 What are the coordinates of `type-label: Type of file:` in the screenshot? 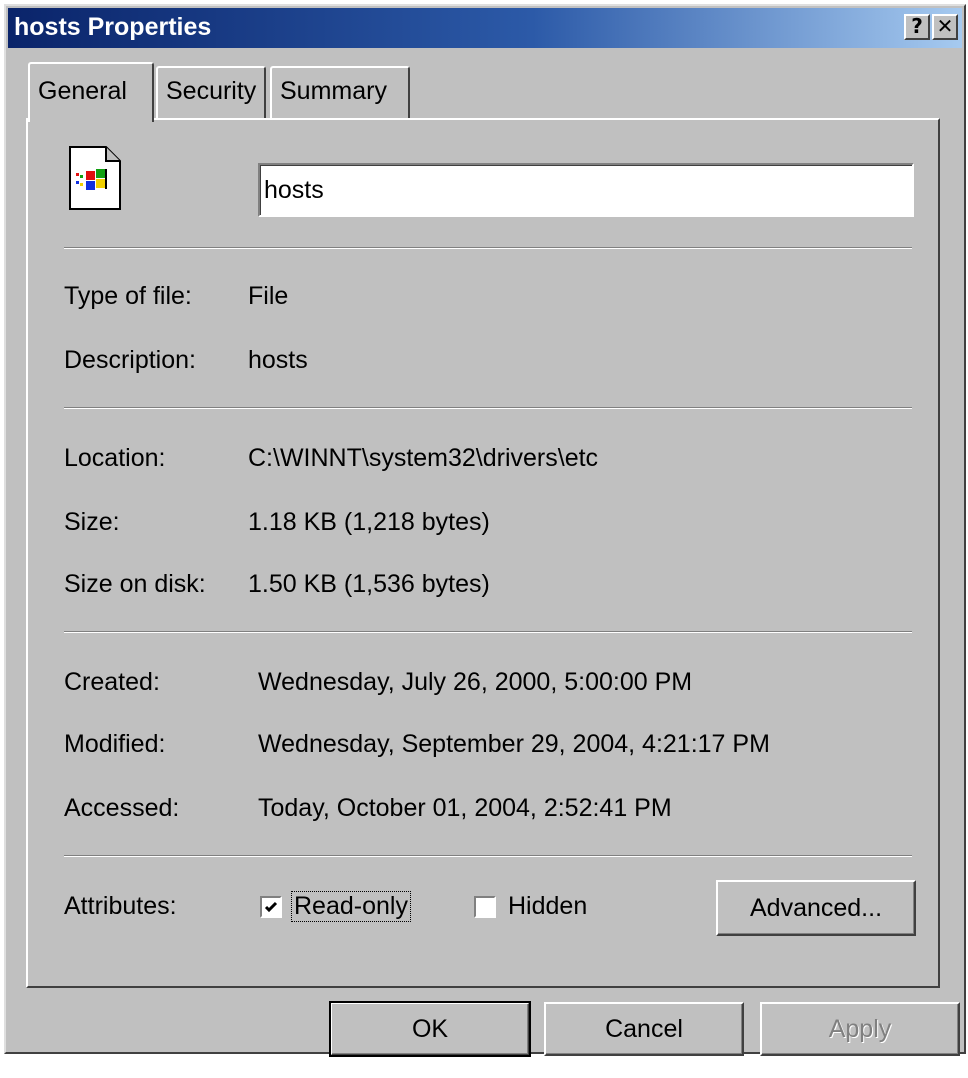 It's located at (128, 296).